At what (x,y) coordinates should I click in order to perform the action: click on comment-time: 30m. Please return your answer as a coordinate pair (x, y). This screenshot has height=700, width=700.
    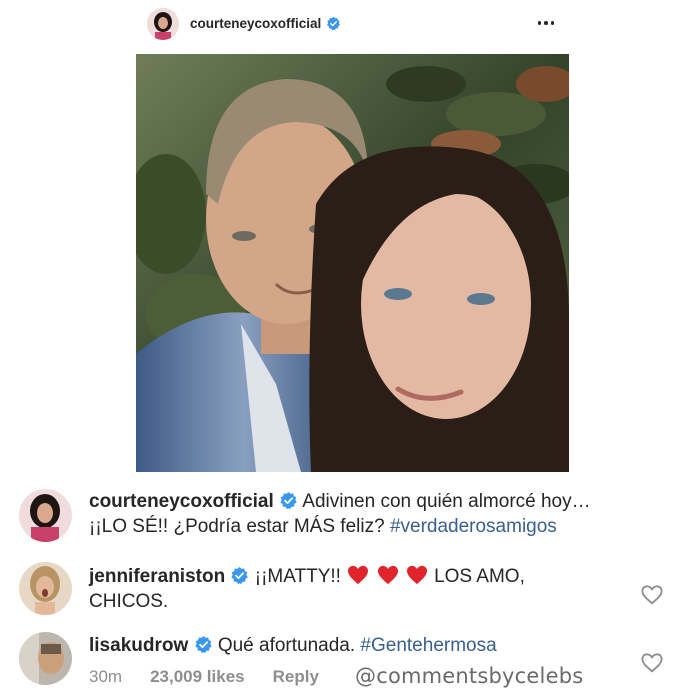
    Looking at the image, I should click on (106, 676).